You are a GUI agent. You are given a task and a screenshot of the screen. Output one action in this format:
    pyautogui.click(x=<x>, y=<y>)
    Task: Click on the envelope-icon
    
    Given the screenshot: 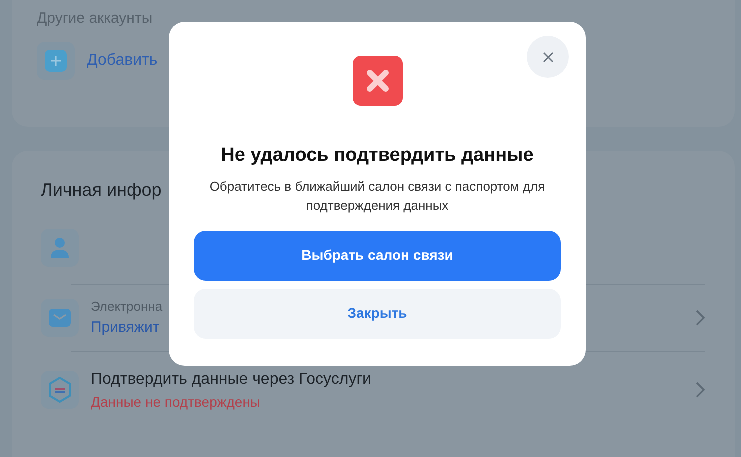 What is the action you would take?
    pyautogui.click(x=60, y=318)
    